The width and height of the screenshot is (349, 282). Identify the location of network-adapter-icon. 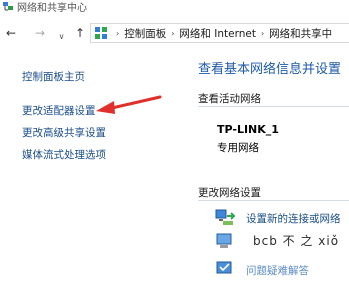
(224, 240).